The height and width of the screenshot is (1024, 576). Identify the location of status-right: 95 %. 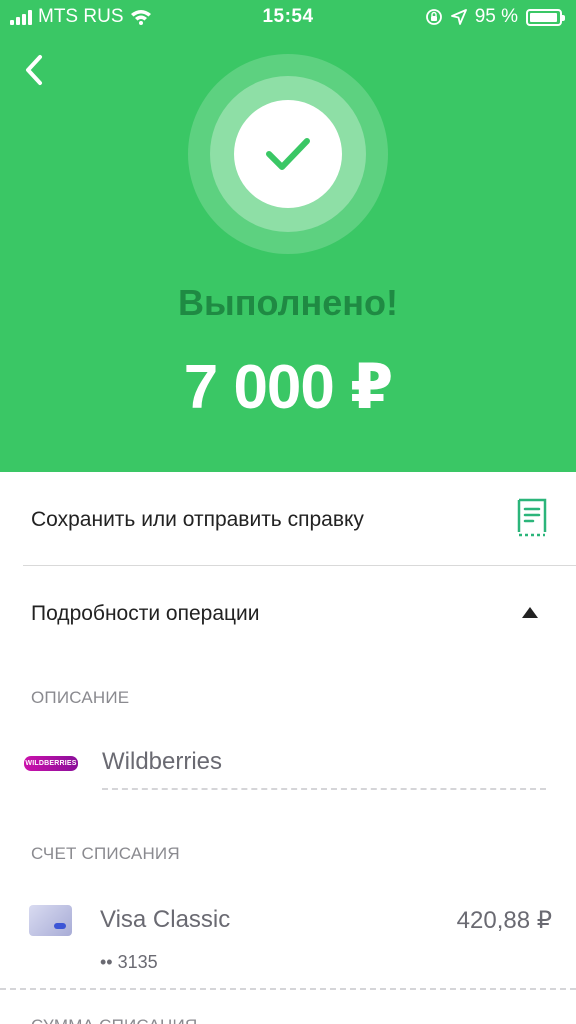
(495, 17).